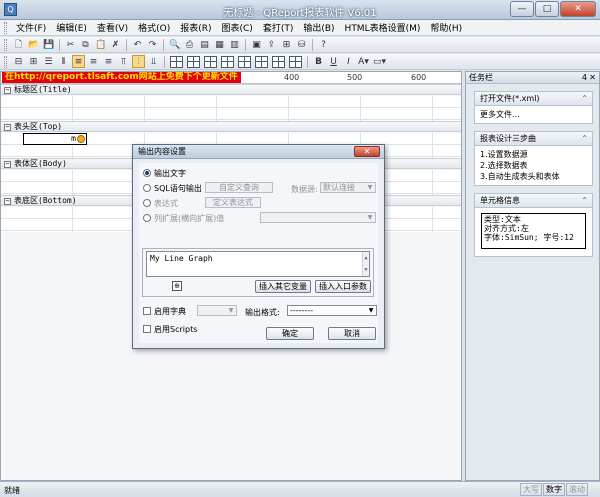  What do you see at coordinates (318, 61) in the screenshot?
I see `bold-button: B` at bounding box center [318, 61].